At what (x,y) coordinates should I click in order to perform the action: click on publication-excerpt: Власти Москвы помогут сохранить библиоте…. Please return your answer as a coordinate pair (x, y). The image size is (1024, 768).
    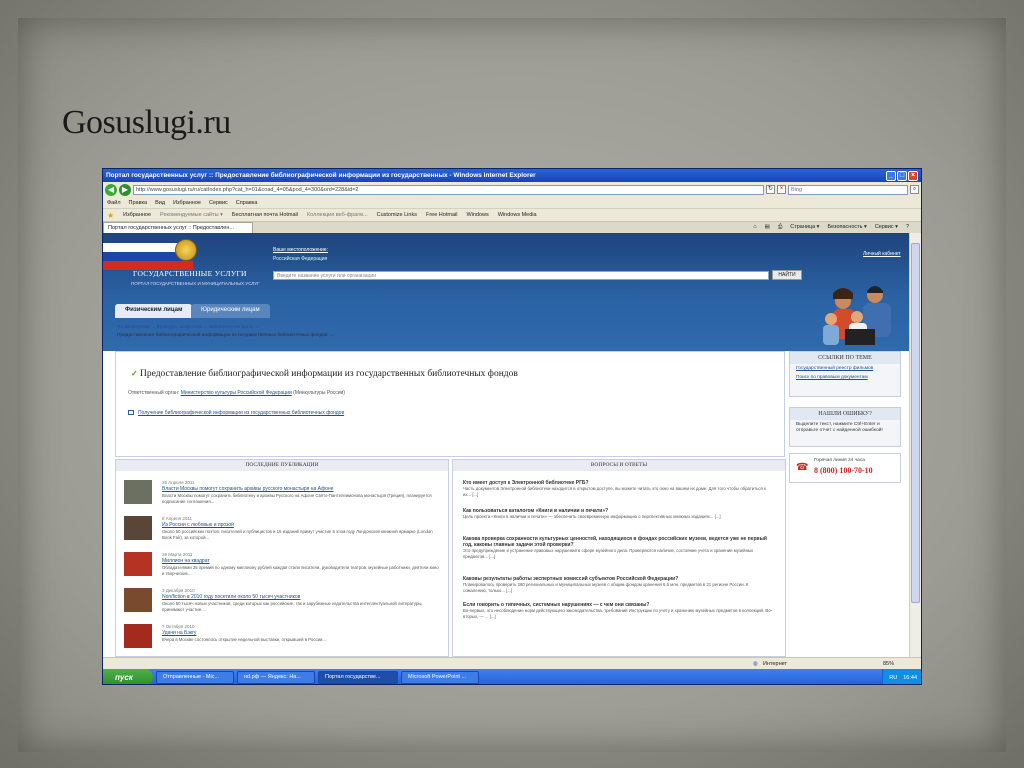
    Looking at the image, I should click on (297, 498).